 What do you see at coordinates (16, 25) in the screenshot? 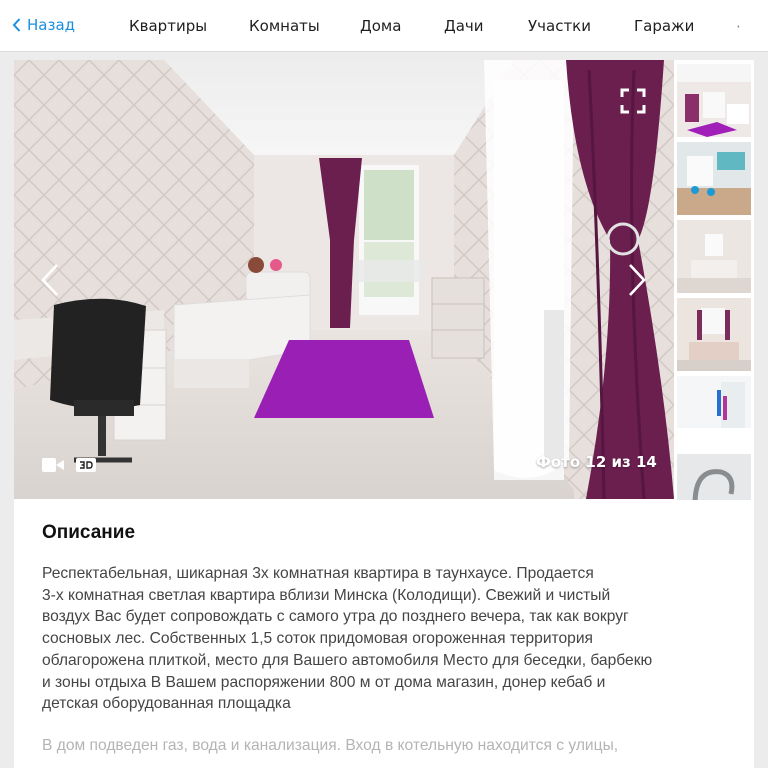
I see `chevron-left-icon` at bounding box center [16, 25].